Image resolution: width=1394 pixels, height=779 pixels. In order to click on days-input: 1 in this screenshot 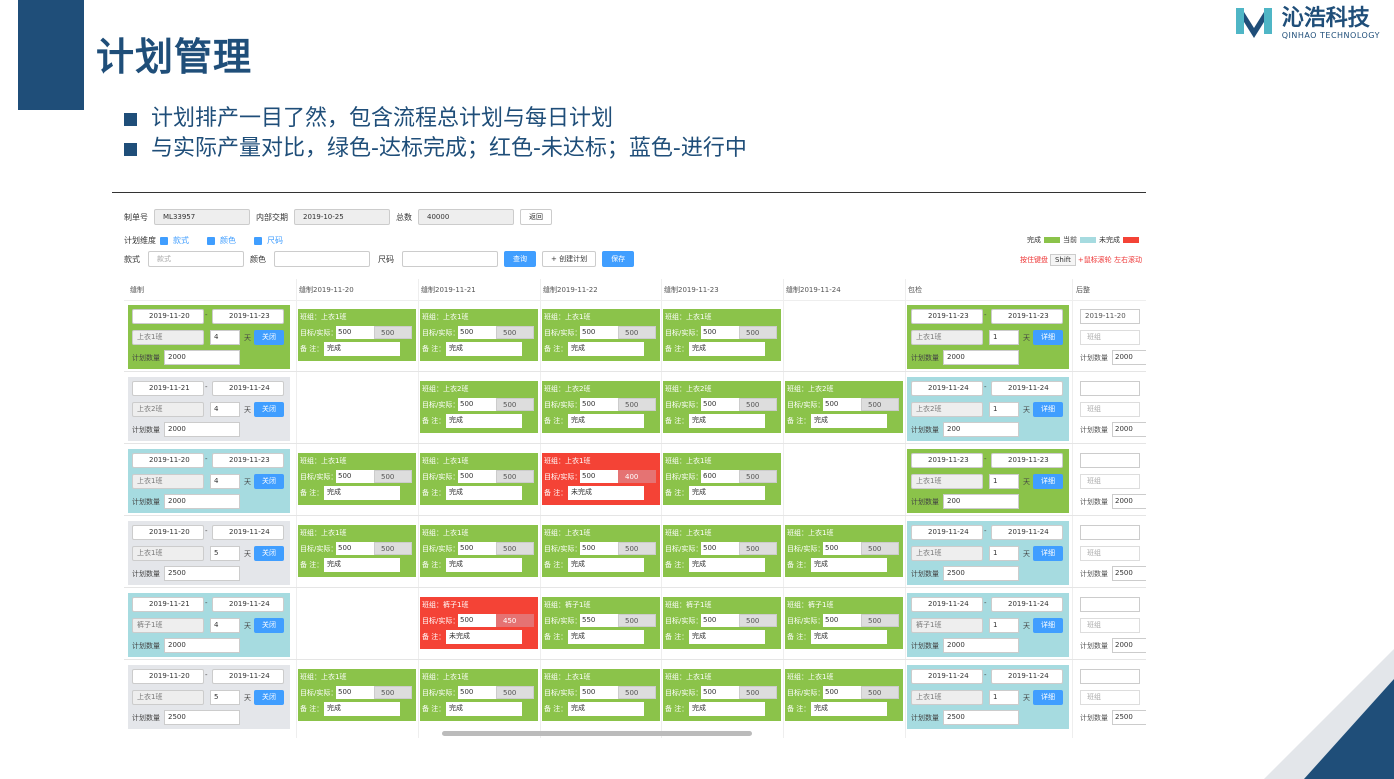, I will do `click(1004, 481)`.